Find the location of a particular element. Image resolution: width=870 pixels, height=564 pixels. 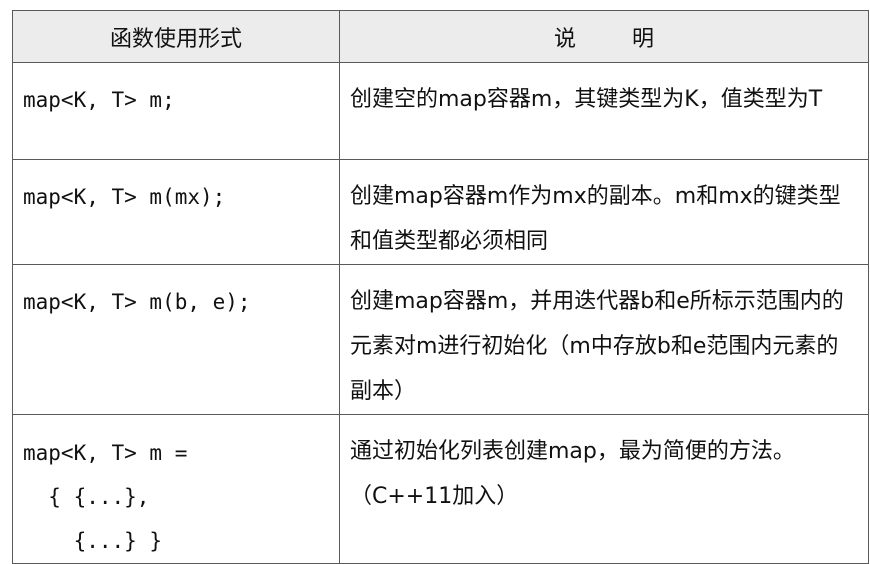

code-cell: map<K, T> m(b, e); is located at coordinates (176, 339).